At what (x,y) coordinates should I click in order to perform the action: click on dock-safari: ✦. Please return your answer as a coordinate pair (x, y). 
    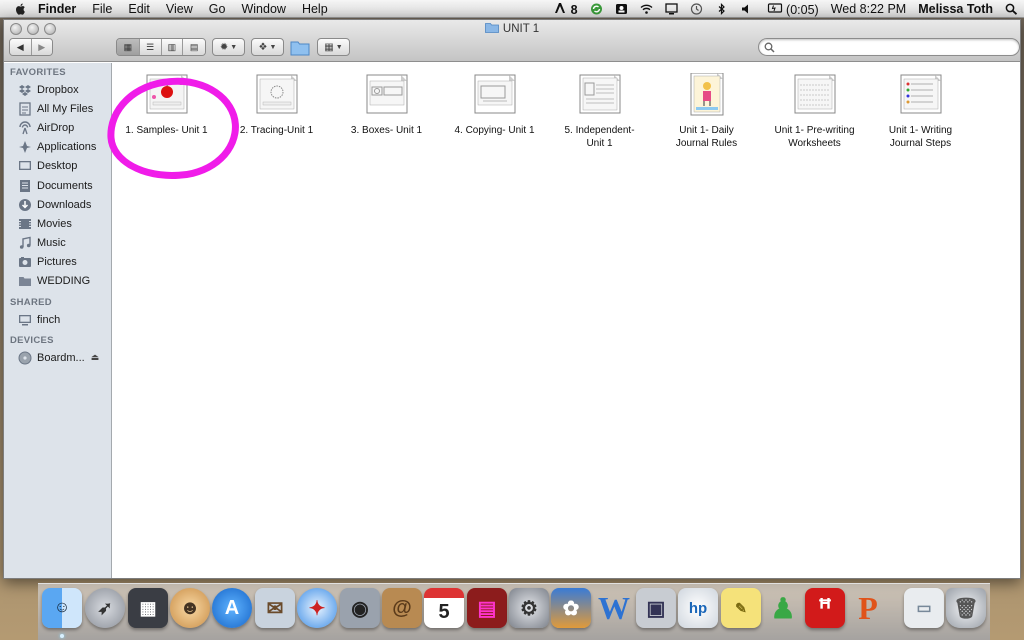
    Looking at the image, I should click on (317, 608).